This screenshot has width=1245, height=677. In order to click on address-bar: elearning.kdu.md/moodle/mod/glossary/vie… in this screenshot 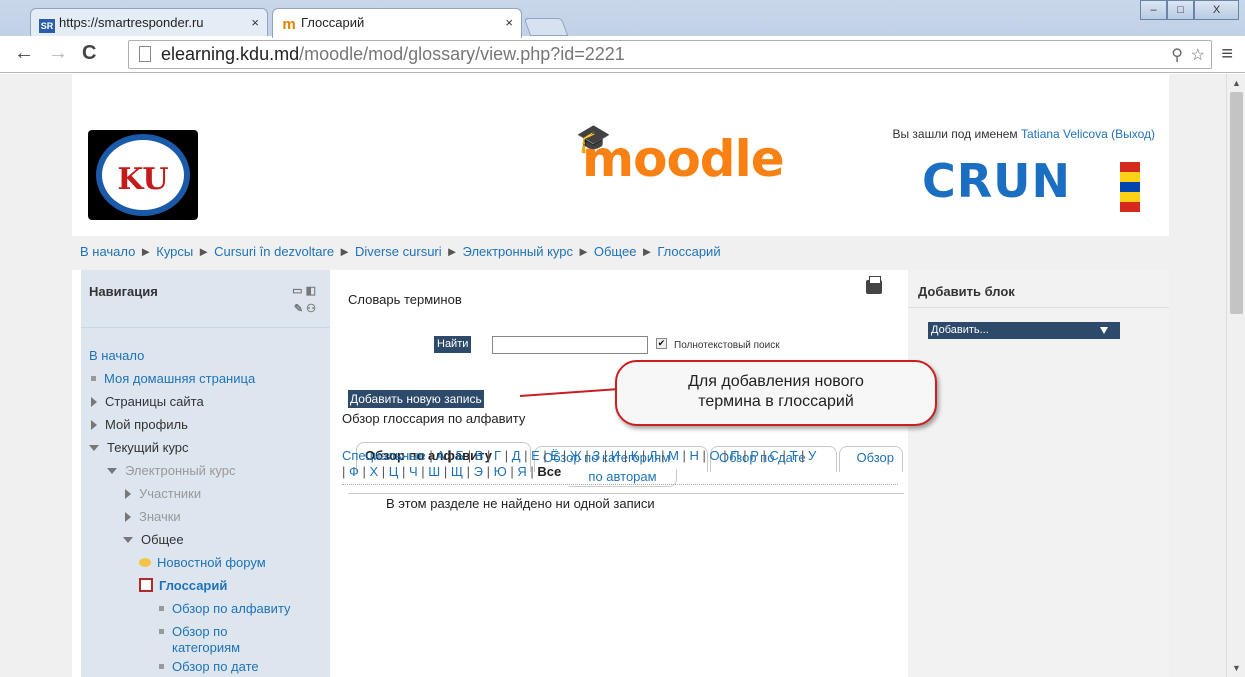, I will do `click(670, 54)`.